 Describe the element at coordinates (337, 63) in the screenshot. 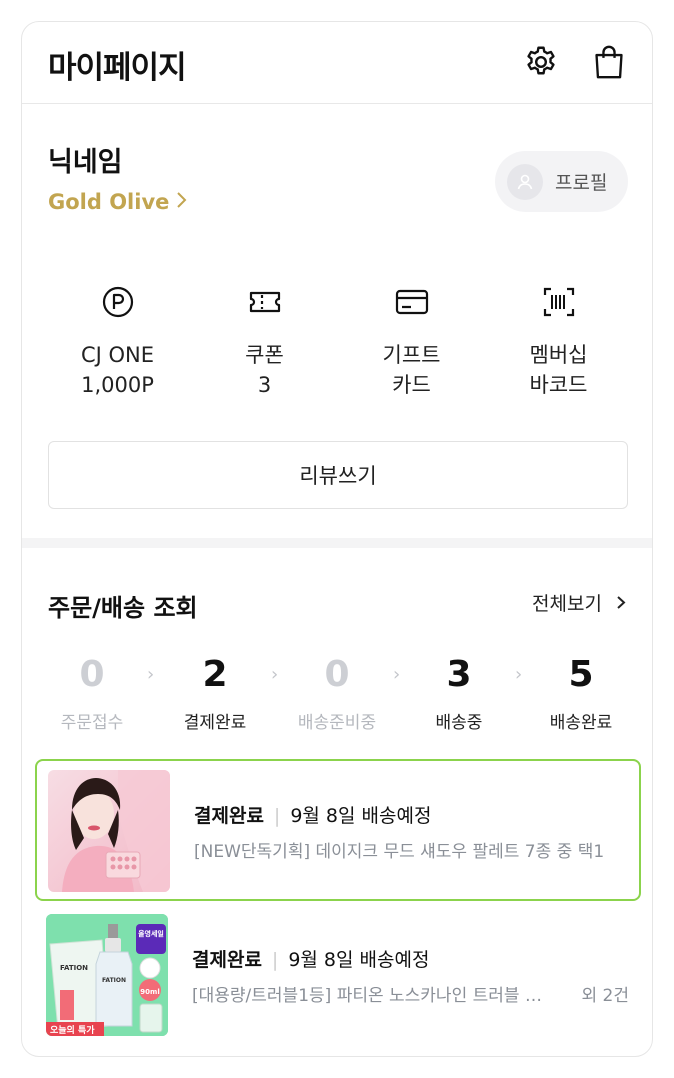

I see `header: 마이페이지` at that location.